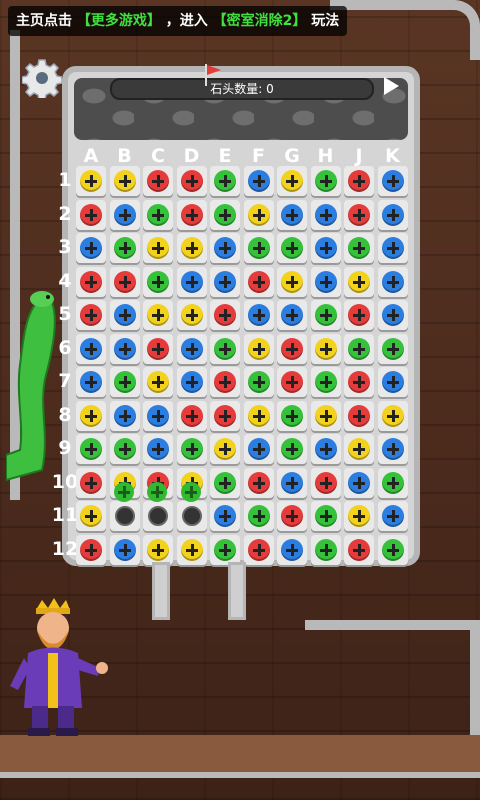  I want to click on more-games-link: 【更多游戏】, so click(119, 21).